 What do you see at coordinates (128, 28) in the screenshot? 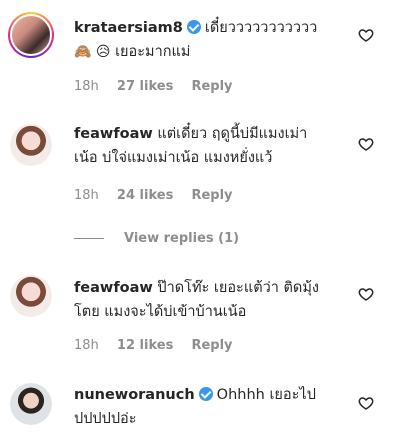
I see `comment-username: krataersiam8` at bounding box center [128, 28].